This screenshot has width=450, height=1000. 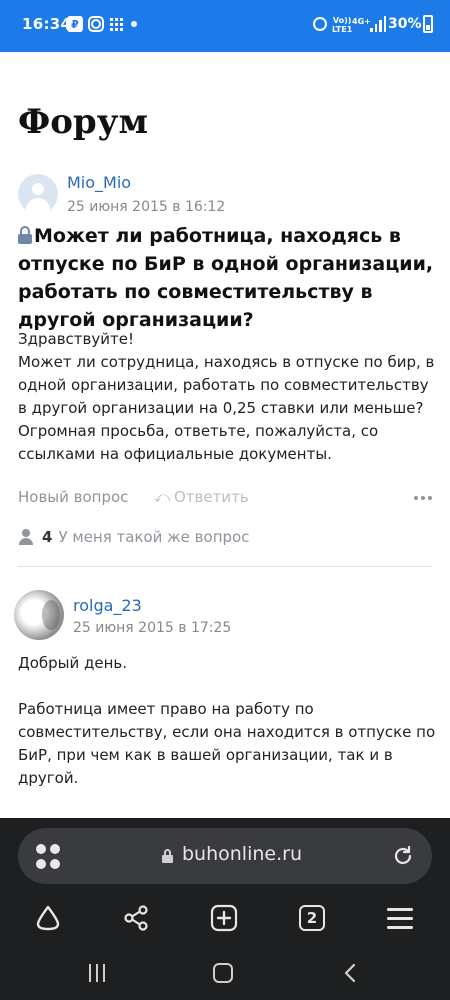 I want to click on same-question-button: 4 У меня такой же вопрос, so click(x=133, y=537).